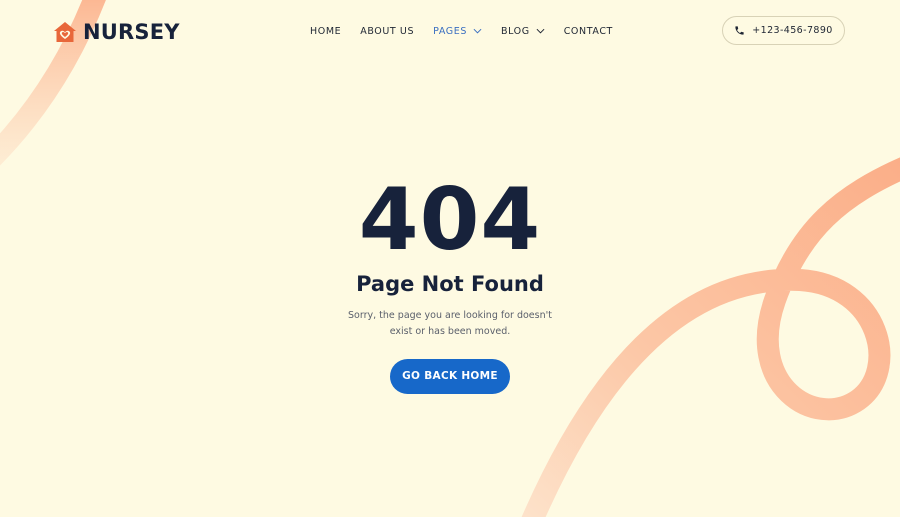  I want to click on phone-number: +123-456-7890, so click(792, 30).